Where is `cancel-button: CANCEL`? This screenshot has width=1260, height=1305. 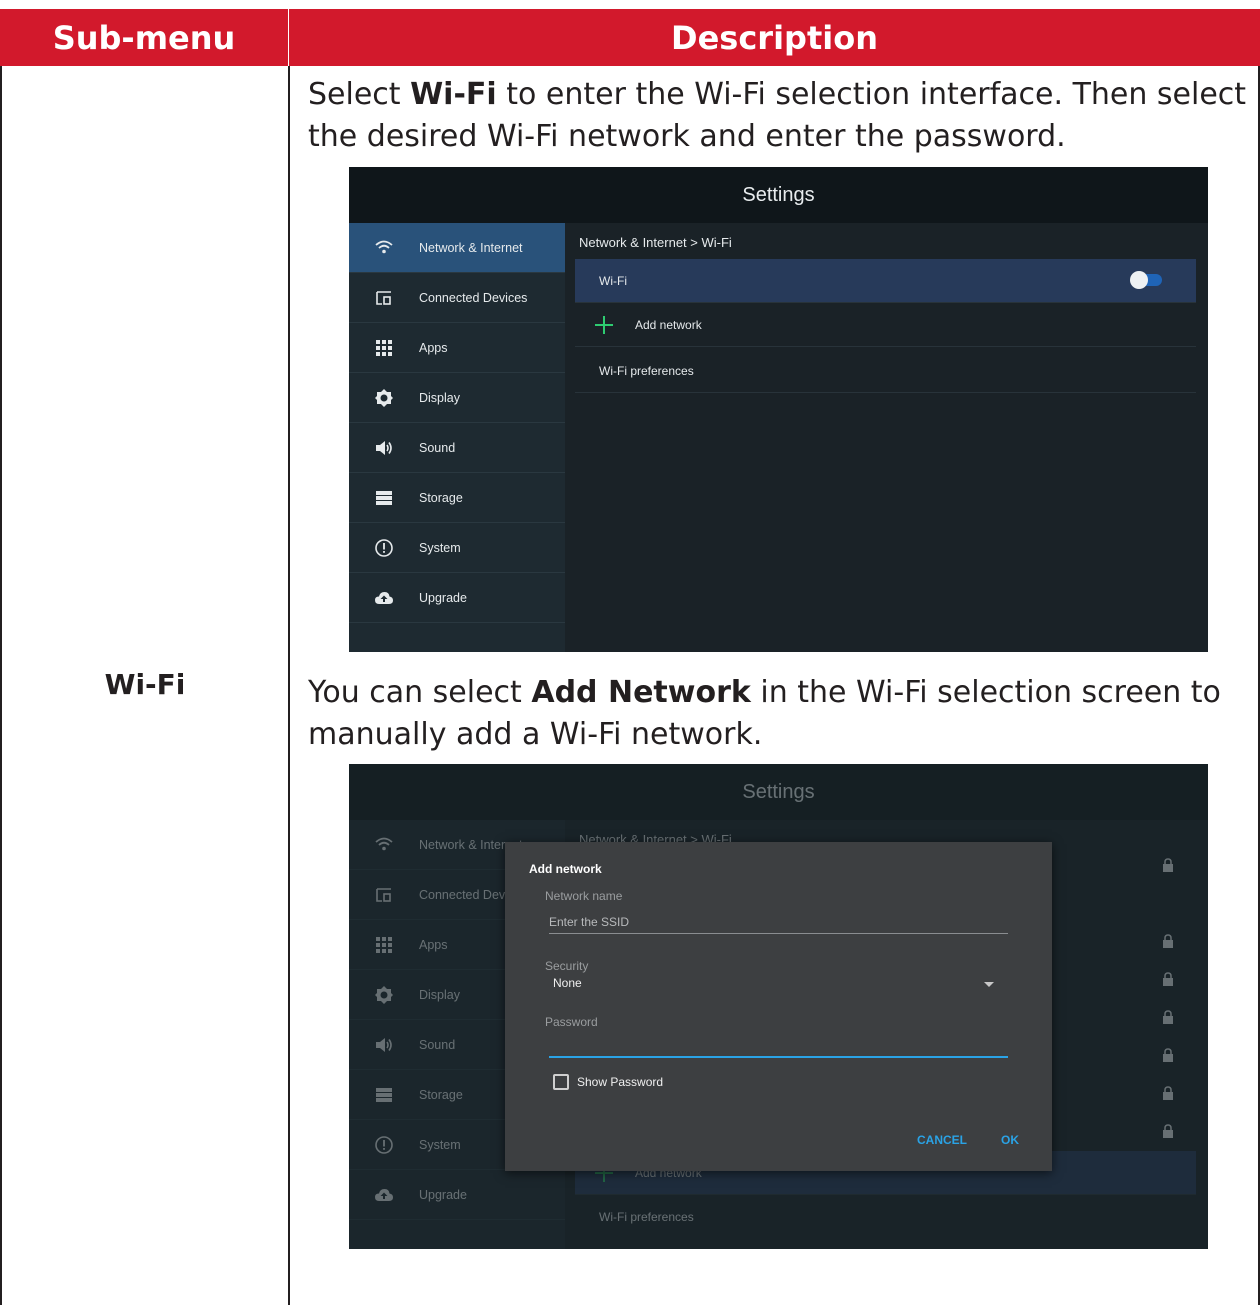 cancel-button: CANCEL is located at coordinates (942, 1140).